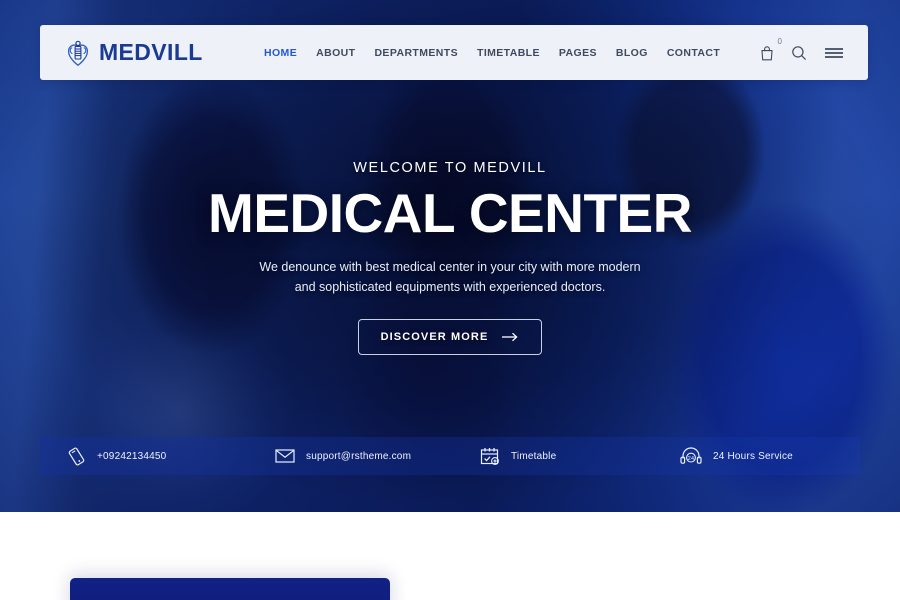  What do you see at coordinates (151, 52) in the screenshot?
I see `brand-name: MEDVILL` at bounding box center [151, 52].